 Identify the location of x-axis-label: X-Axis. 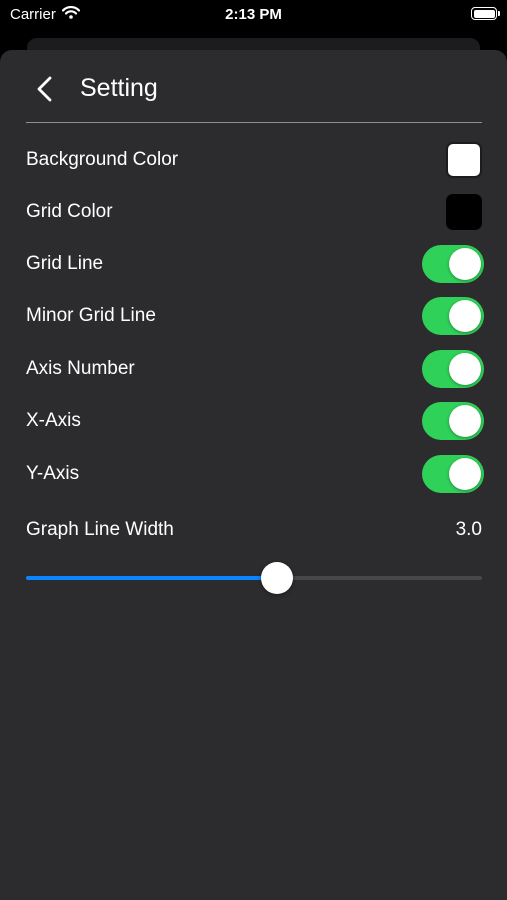
(53, 420).